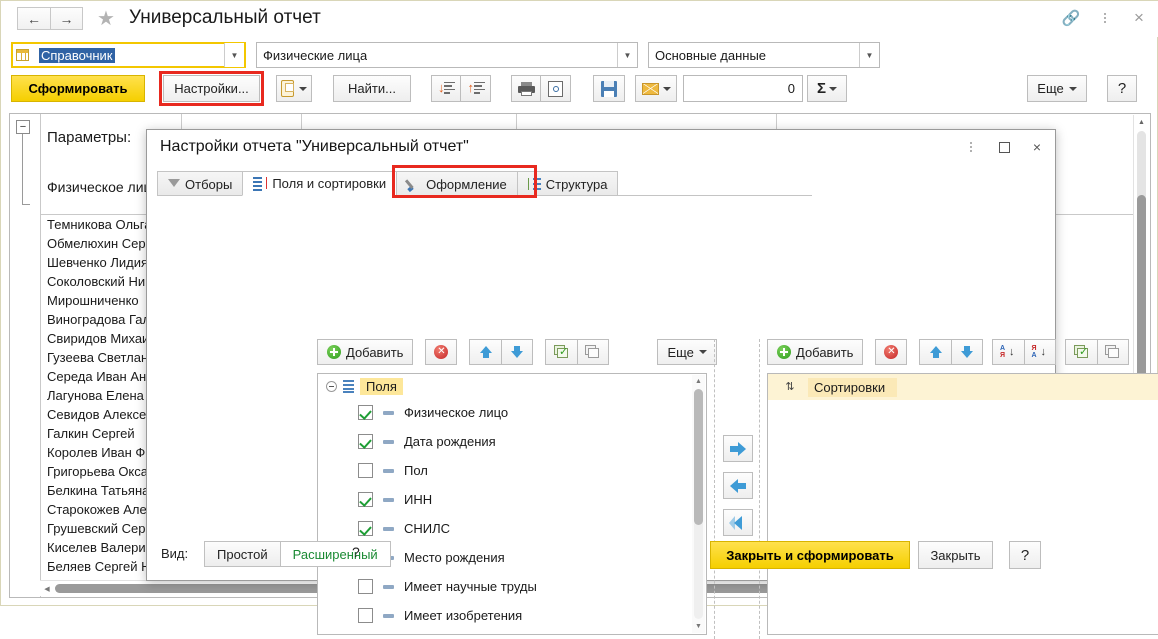  I want to click on forward-button: →, so click(66, 18).